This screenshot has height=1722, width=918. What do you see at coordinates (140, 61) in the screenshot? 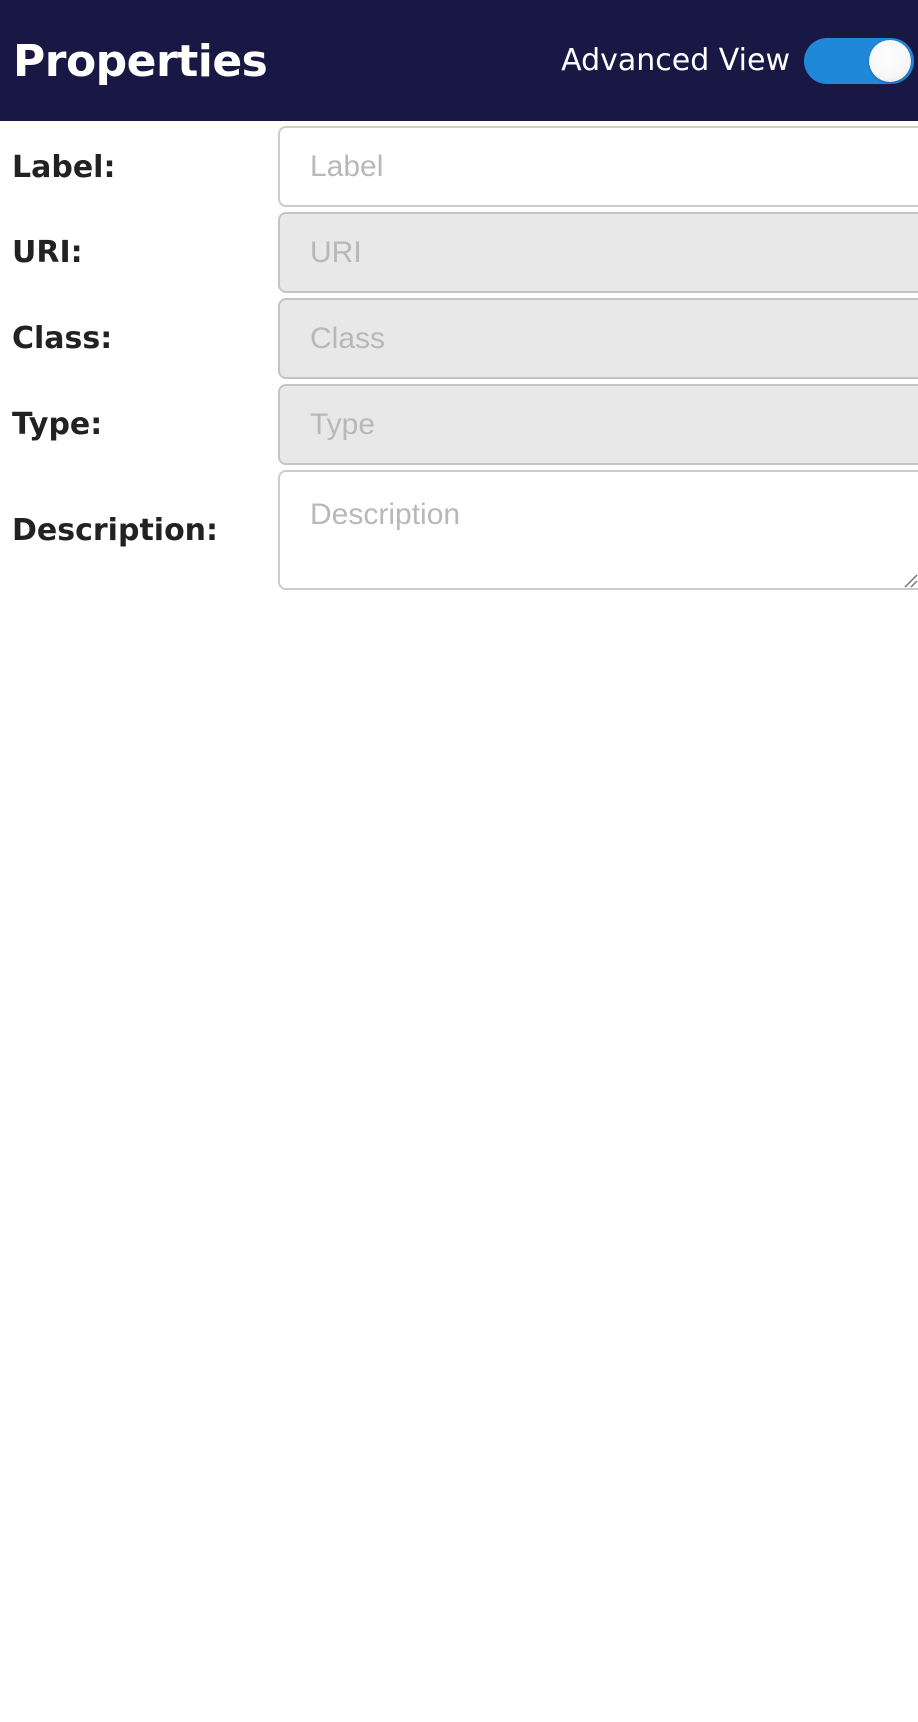
I see `page-title: Properties` at bounding box center [140, 61].